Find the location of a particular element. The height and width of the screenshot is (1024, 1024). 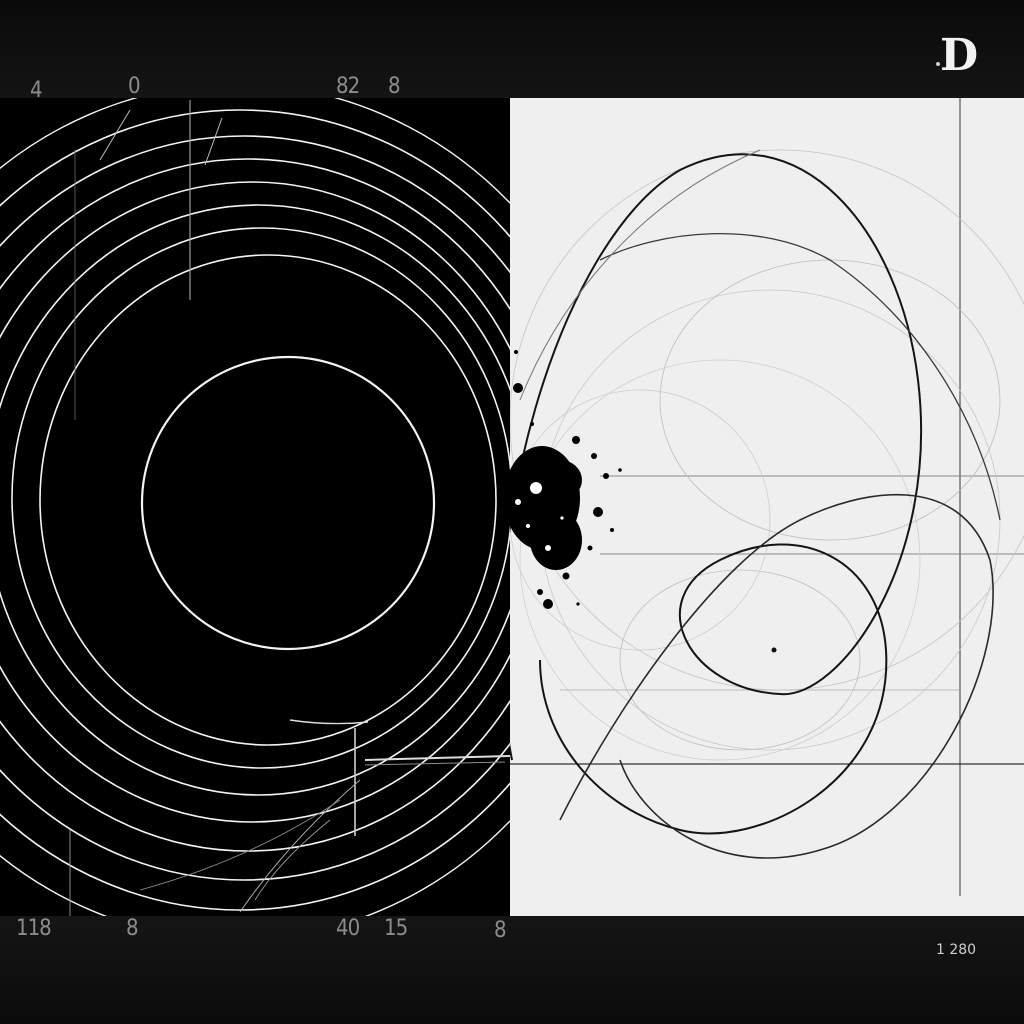

bottom-tick-label: 118 is located at coordinates (34, 928).